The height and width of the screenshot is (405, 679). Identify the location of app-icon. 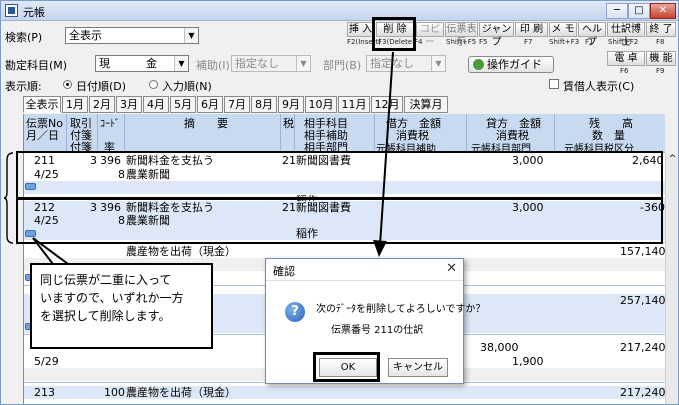
(11, 10).